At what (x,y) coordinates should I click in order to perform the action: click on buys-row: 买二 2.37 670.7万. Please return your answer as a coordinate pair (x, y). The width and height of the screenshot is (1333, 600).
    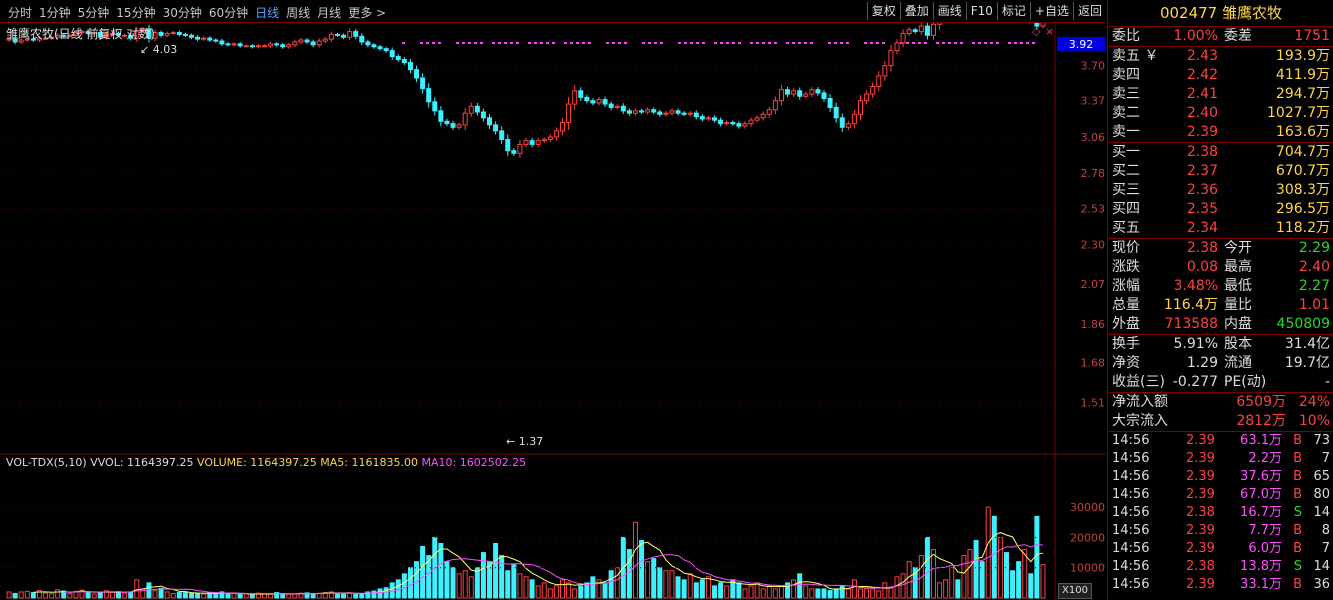
    Looking at the image, I should click on (1220, 171).